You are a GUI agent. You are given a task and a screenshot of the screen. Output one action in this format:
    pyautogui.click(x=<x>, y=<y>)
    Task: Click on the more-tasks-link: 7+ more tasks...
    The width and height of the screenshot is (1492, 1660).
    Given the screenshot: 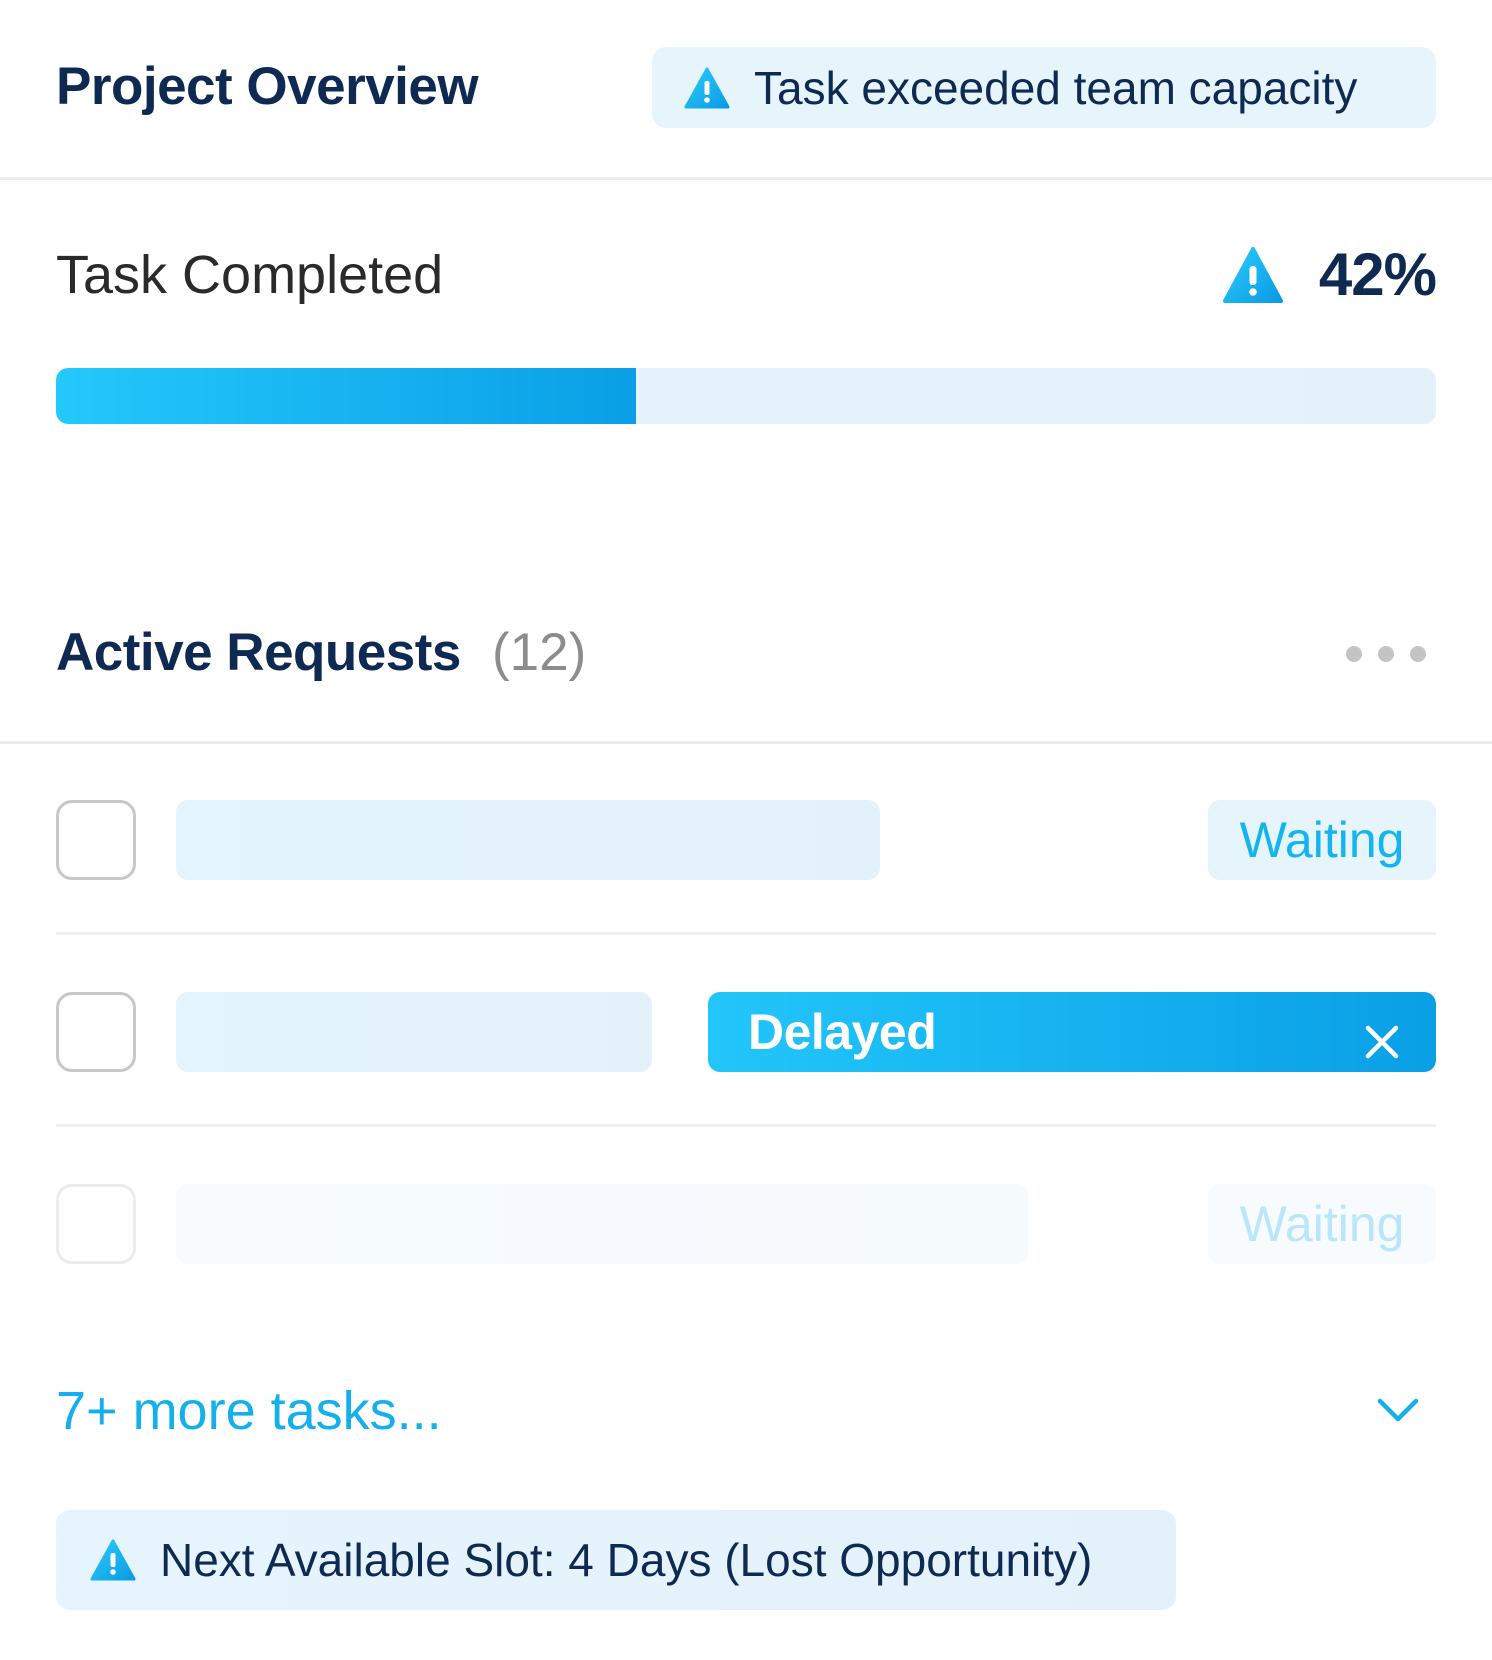 What is the action you would take?
    pyautogui.click(x=249, y=1411)
    